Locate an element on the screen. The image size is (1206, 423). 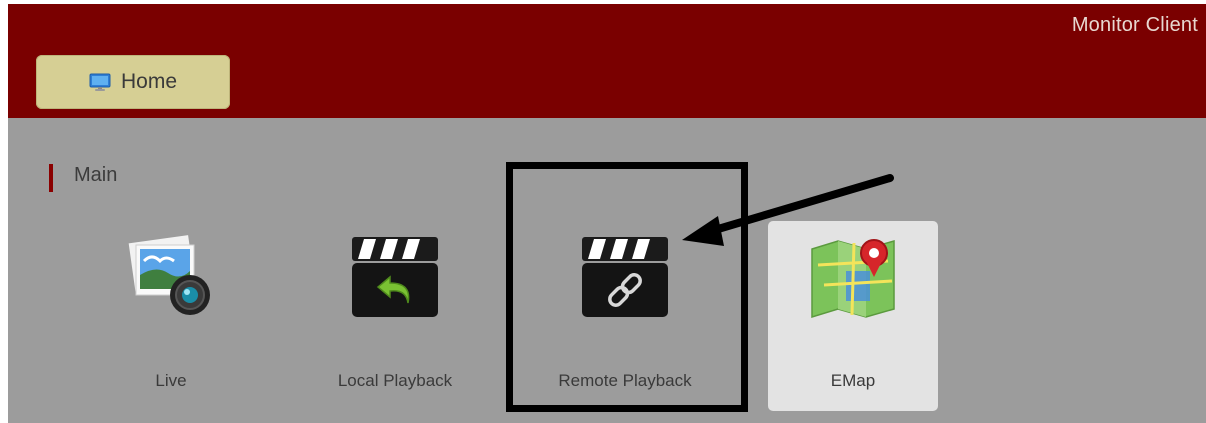
monitor-icon is located at coordinates (100, 82).